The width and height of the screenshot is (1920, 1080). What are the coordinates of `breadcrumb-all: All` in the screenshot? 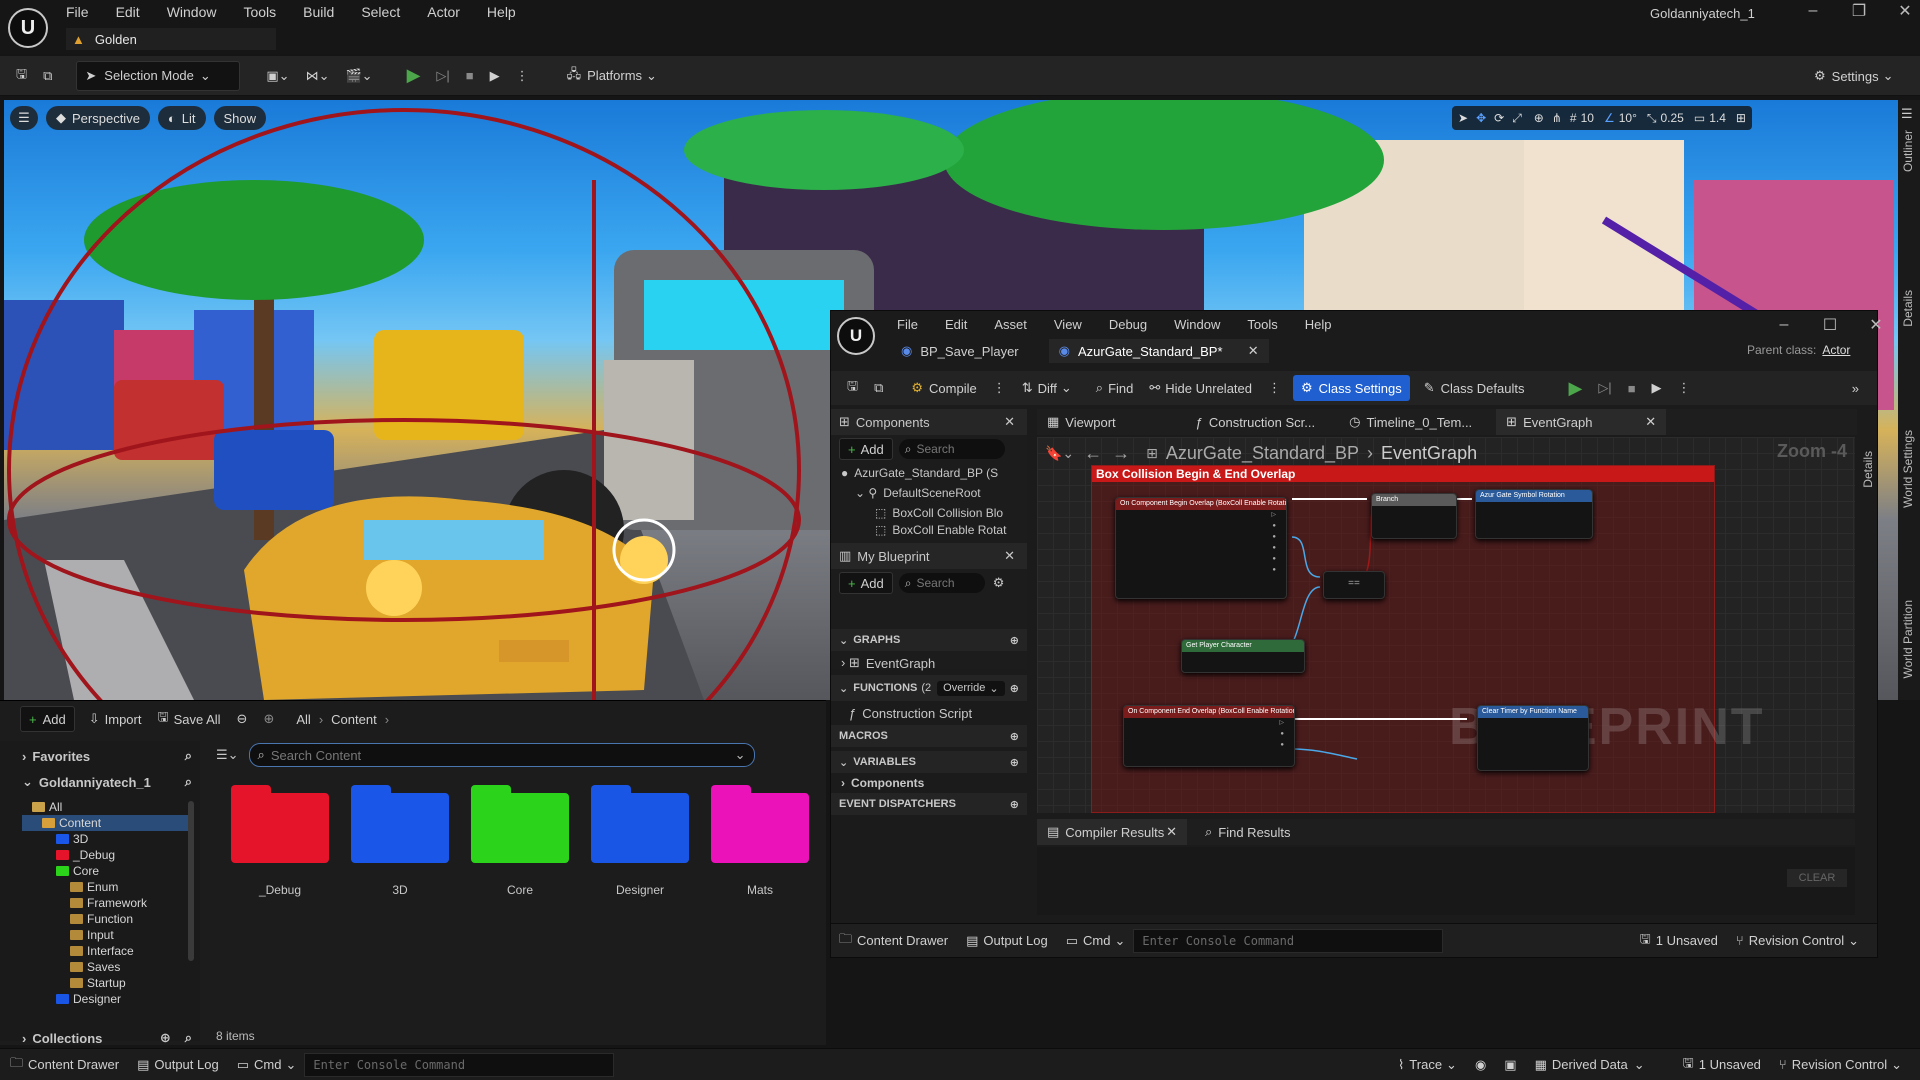 It's located at (303, 719).